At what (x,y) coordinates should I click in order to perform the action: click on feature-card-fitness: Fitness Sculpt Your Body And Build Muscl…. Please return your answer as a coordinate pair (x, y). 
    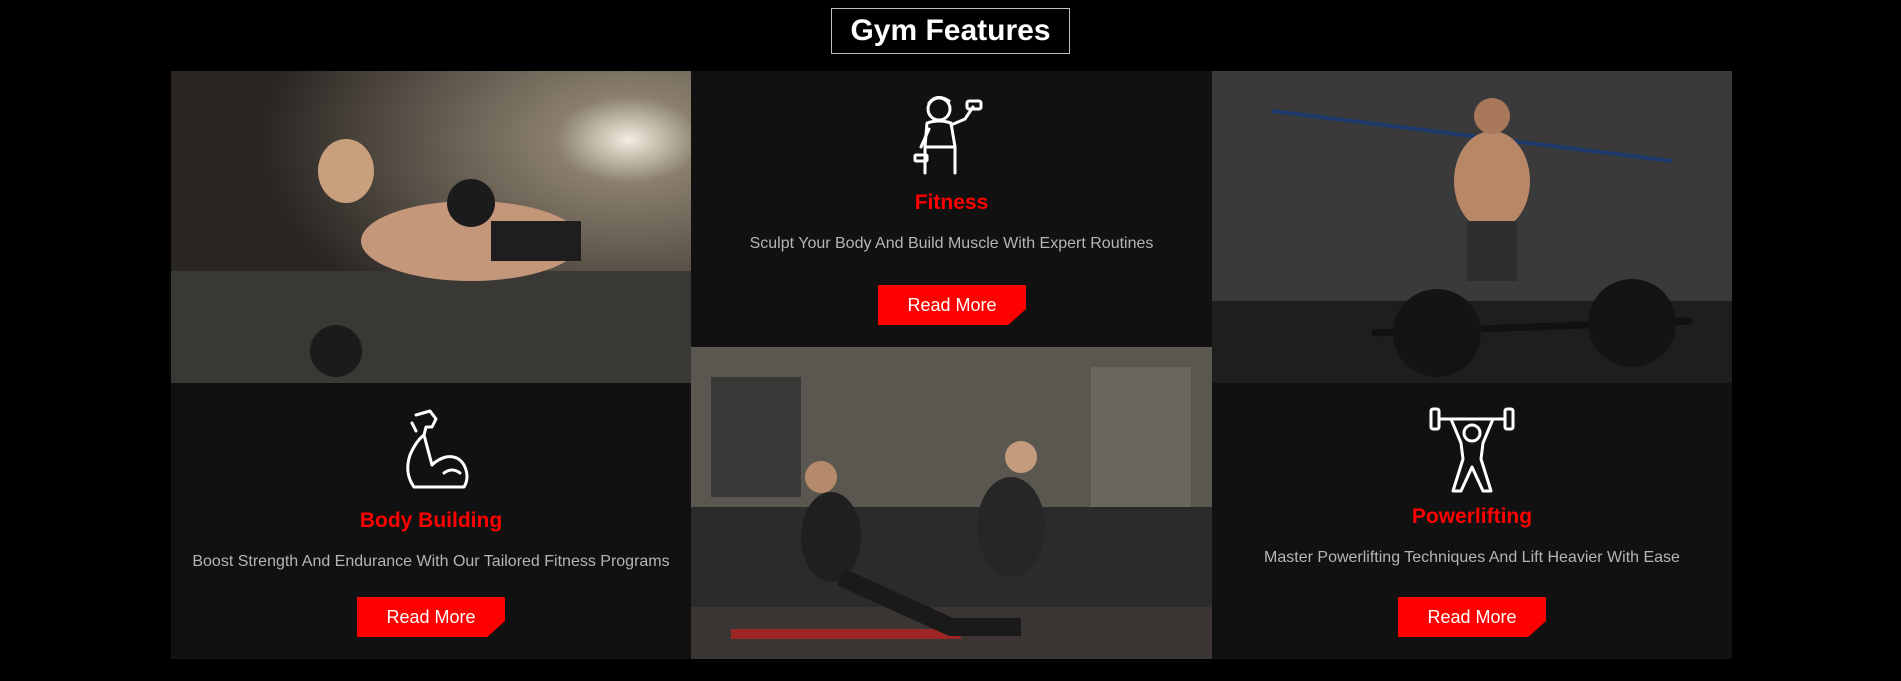
    Looking at the image, I should click on (951, 209).